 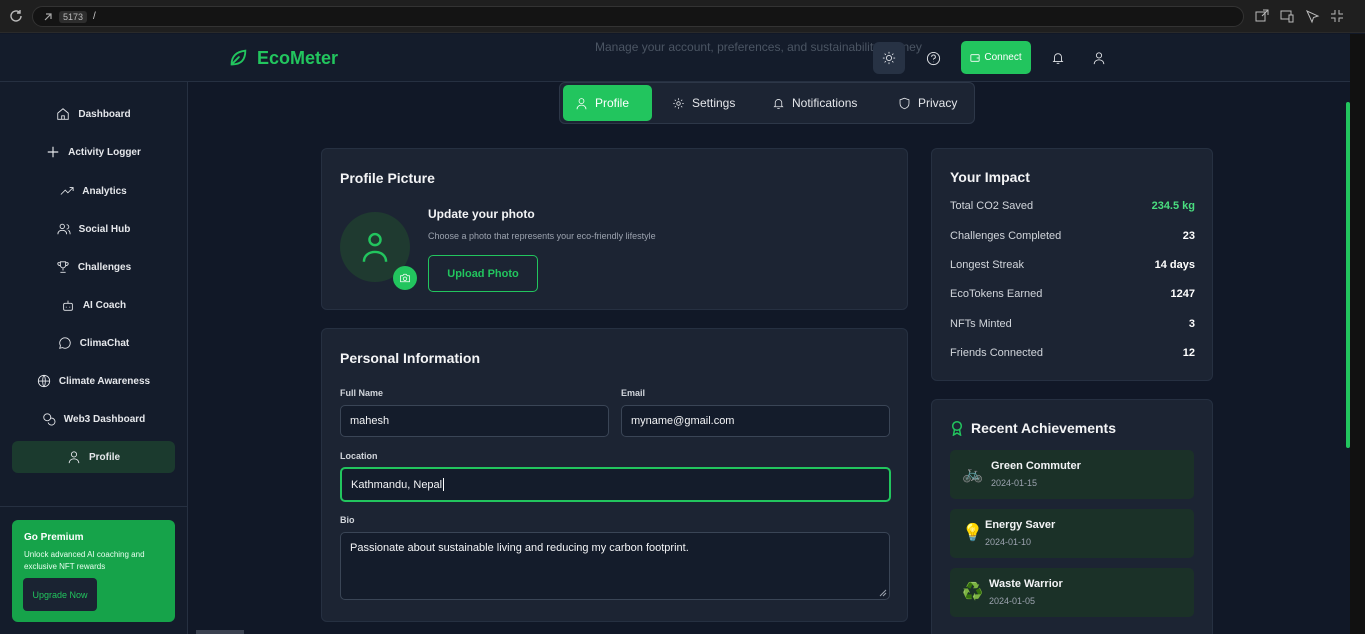 What do you see at coordinates (298, 57) in the screenshot?
I see `app-name: EcoMeter` at bounding box center [298, 57].